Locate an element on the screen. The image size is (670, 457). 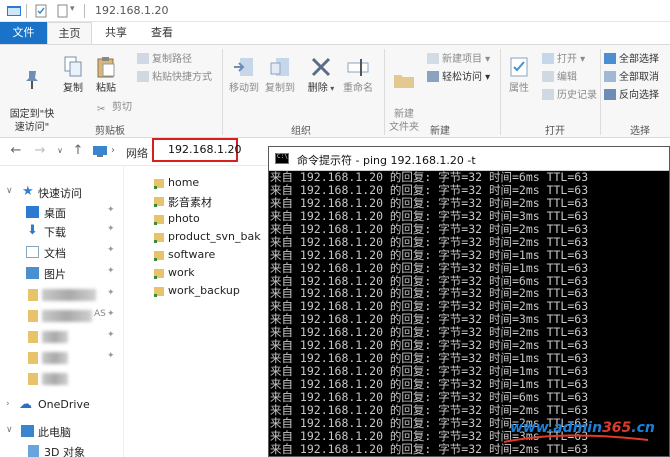
pictures-icon is located at coordinates (32, 273).